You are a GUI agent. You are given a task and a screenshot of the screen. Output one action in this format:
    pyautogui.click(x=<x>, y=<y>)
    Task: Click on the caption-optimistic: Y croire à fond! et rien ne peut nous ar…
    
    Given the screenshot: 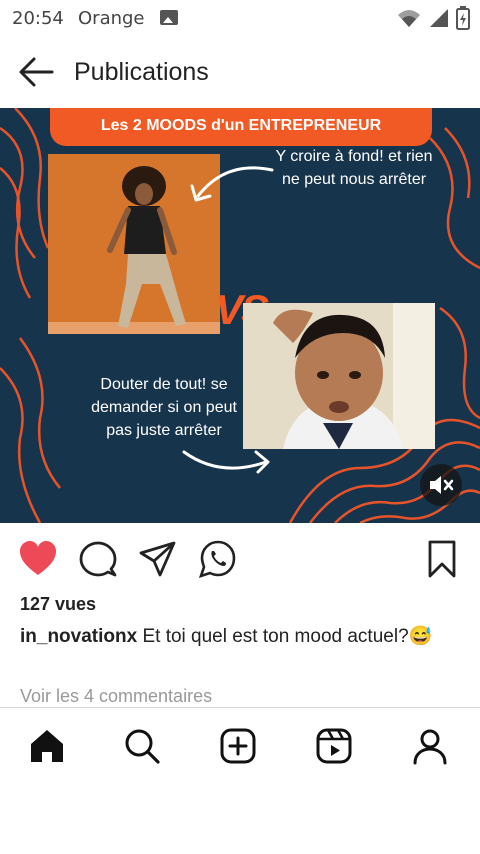 What is the action you would take?
    pyautogui.click(x=354, y=168)
    